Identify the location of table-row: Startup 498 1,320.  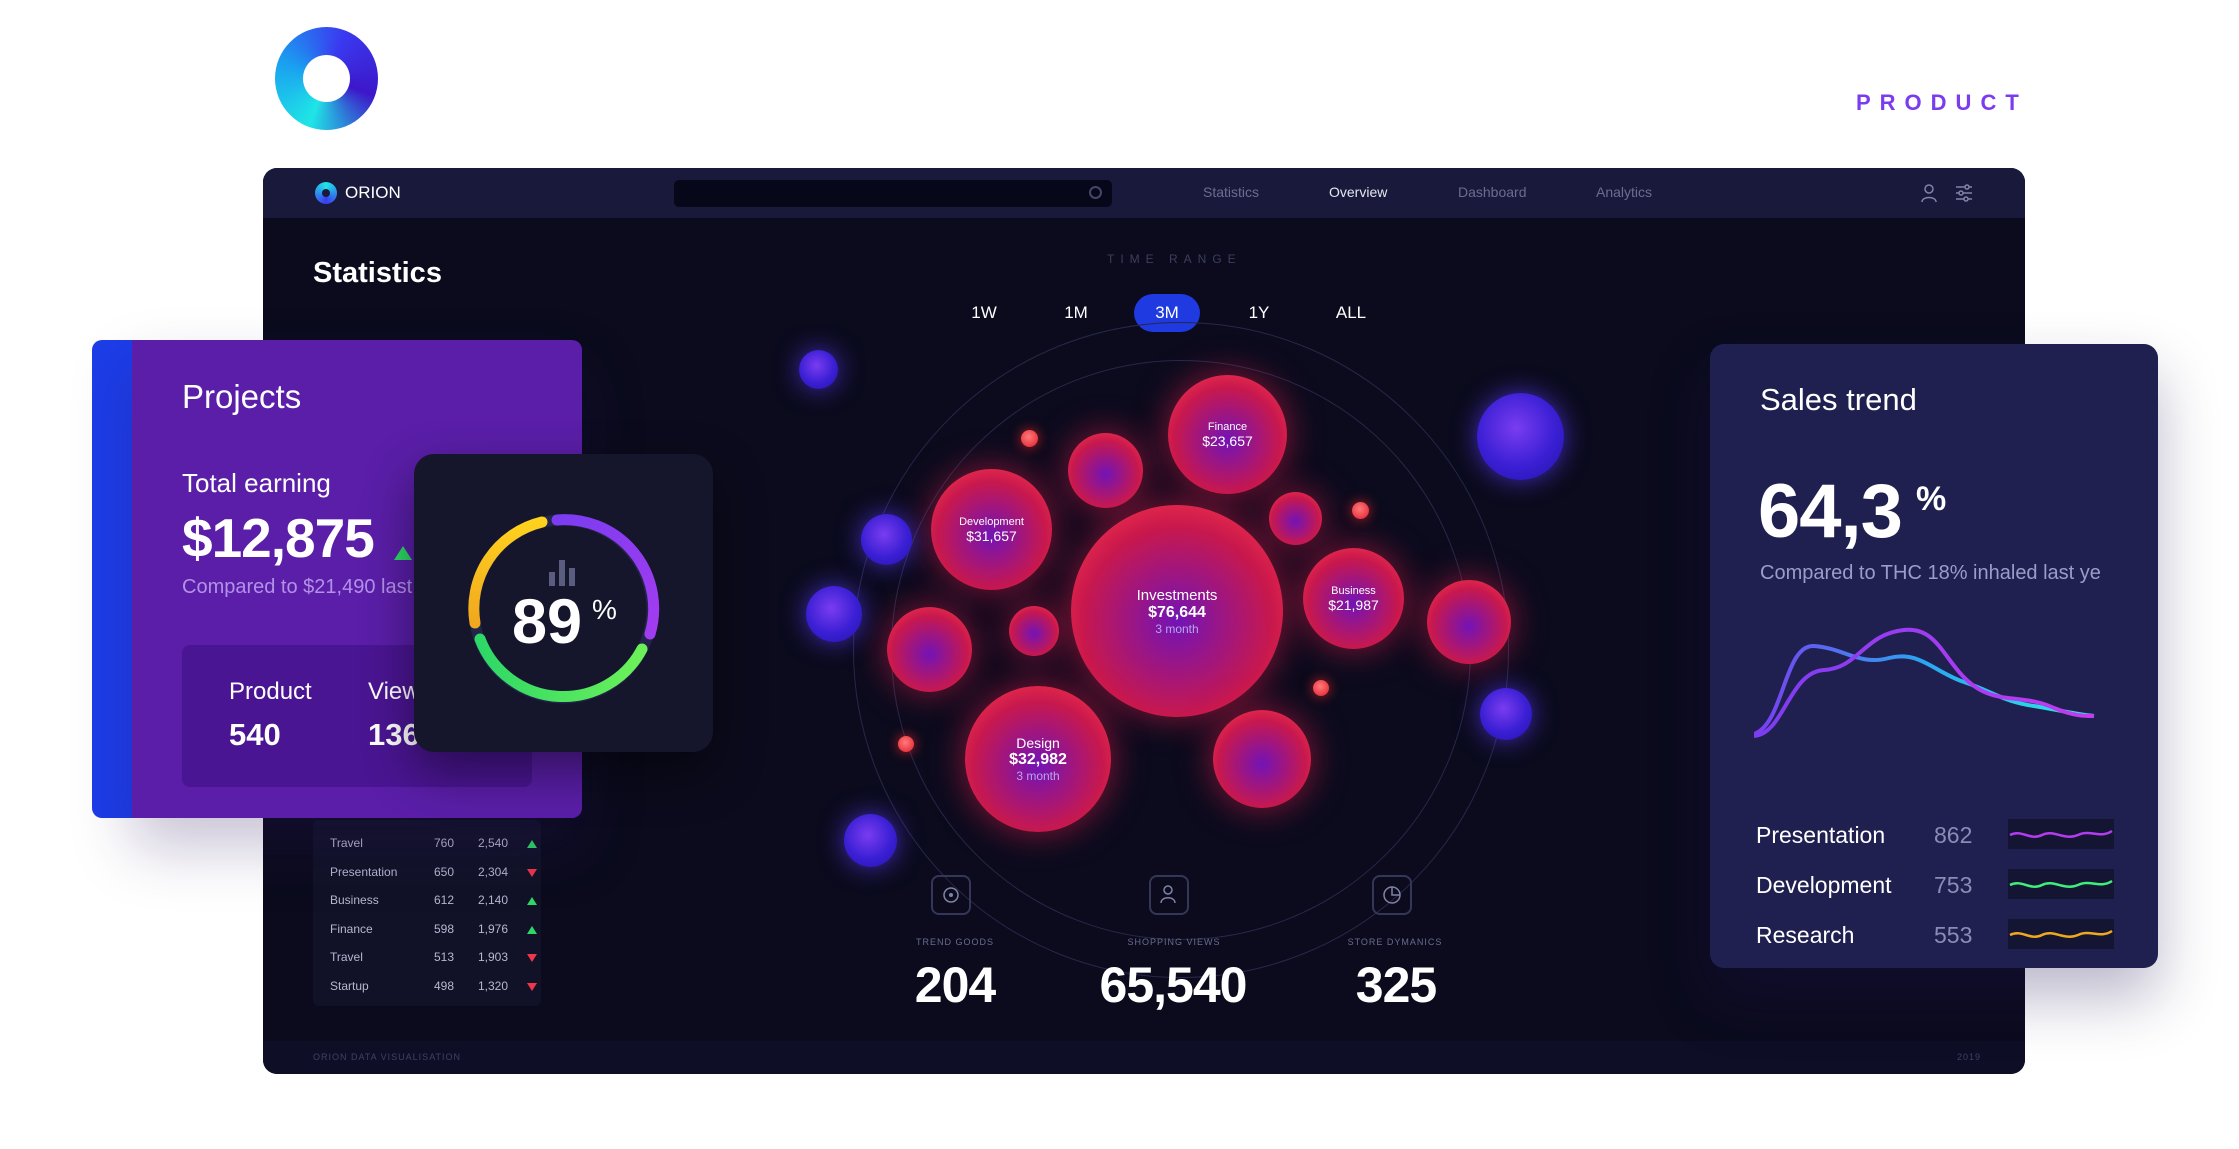
(433, 987).